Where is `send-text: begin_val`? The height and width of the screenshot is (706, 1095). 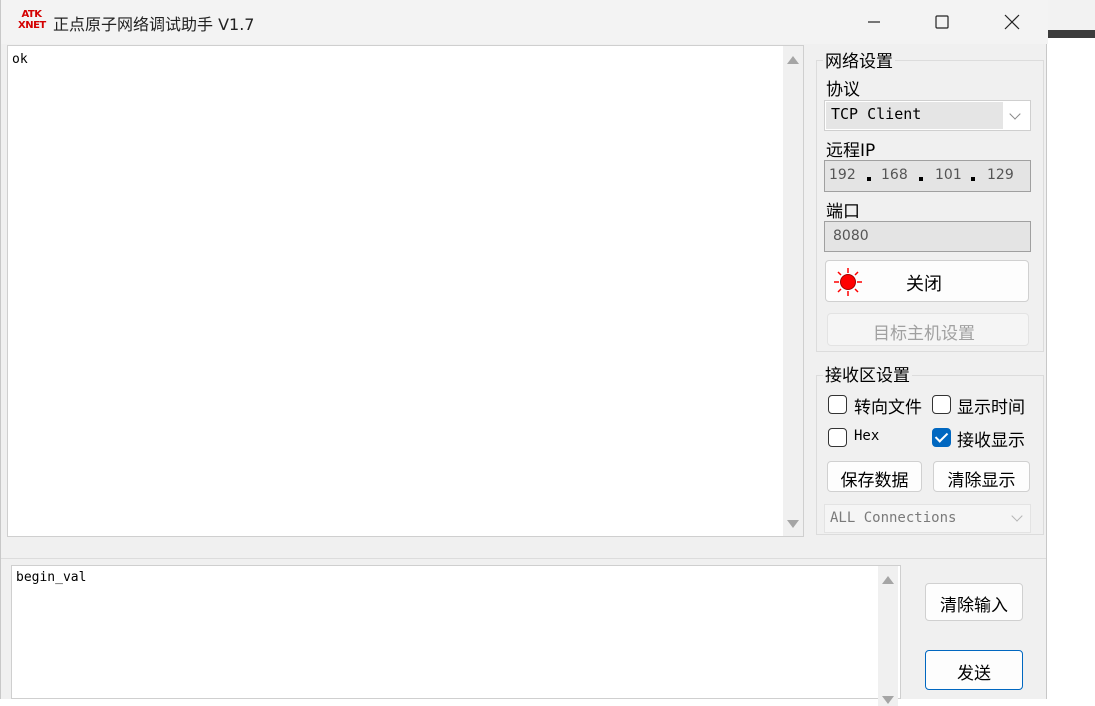
send-text: begin_val is located at coordinates (51, 577).